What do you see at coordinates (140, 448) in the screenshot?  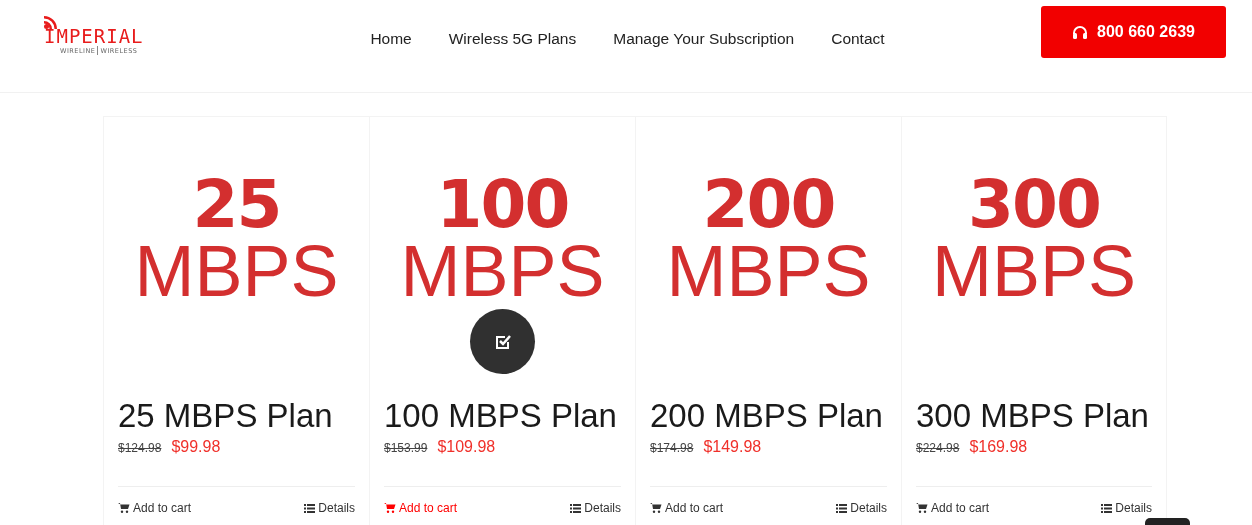 I see `old-price: $124.98` at bounding box center [140, 448].